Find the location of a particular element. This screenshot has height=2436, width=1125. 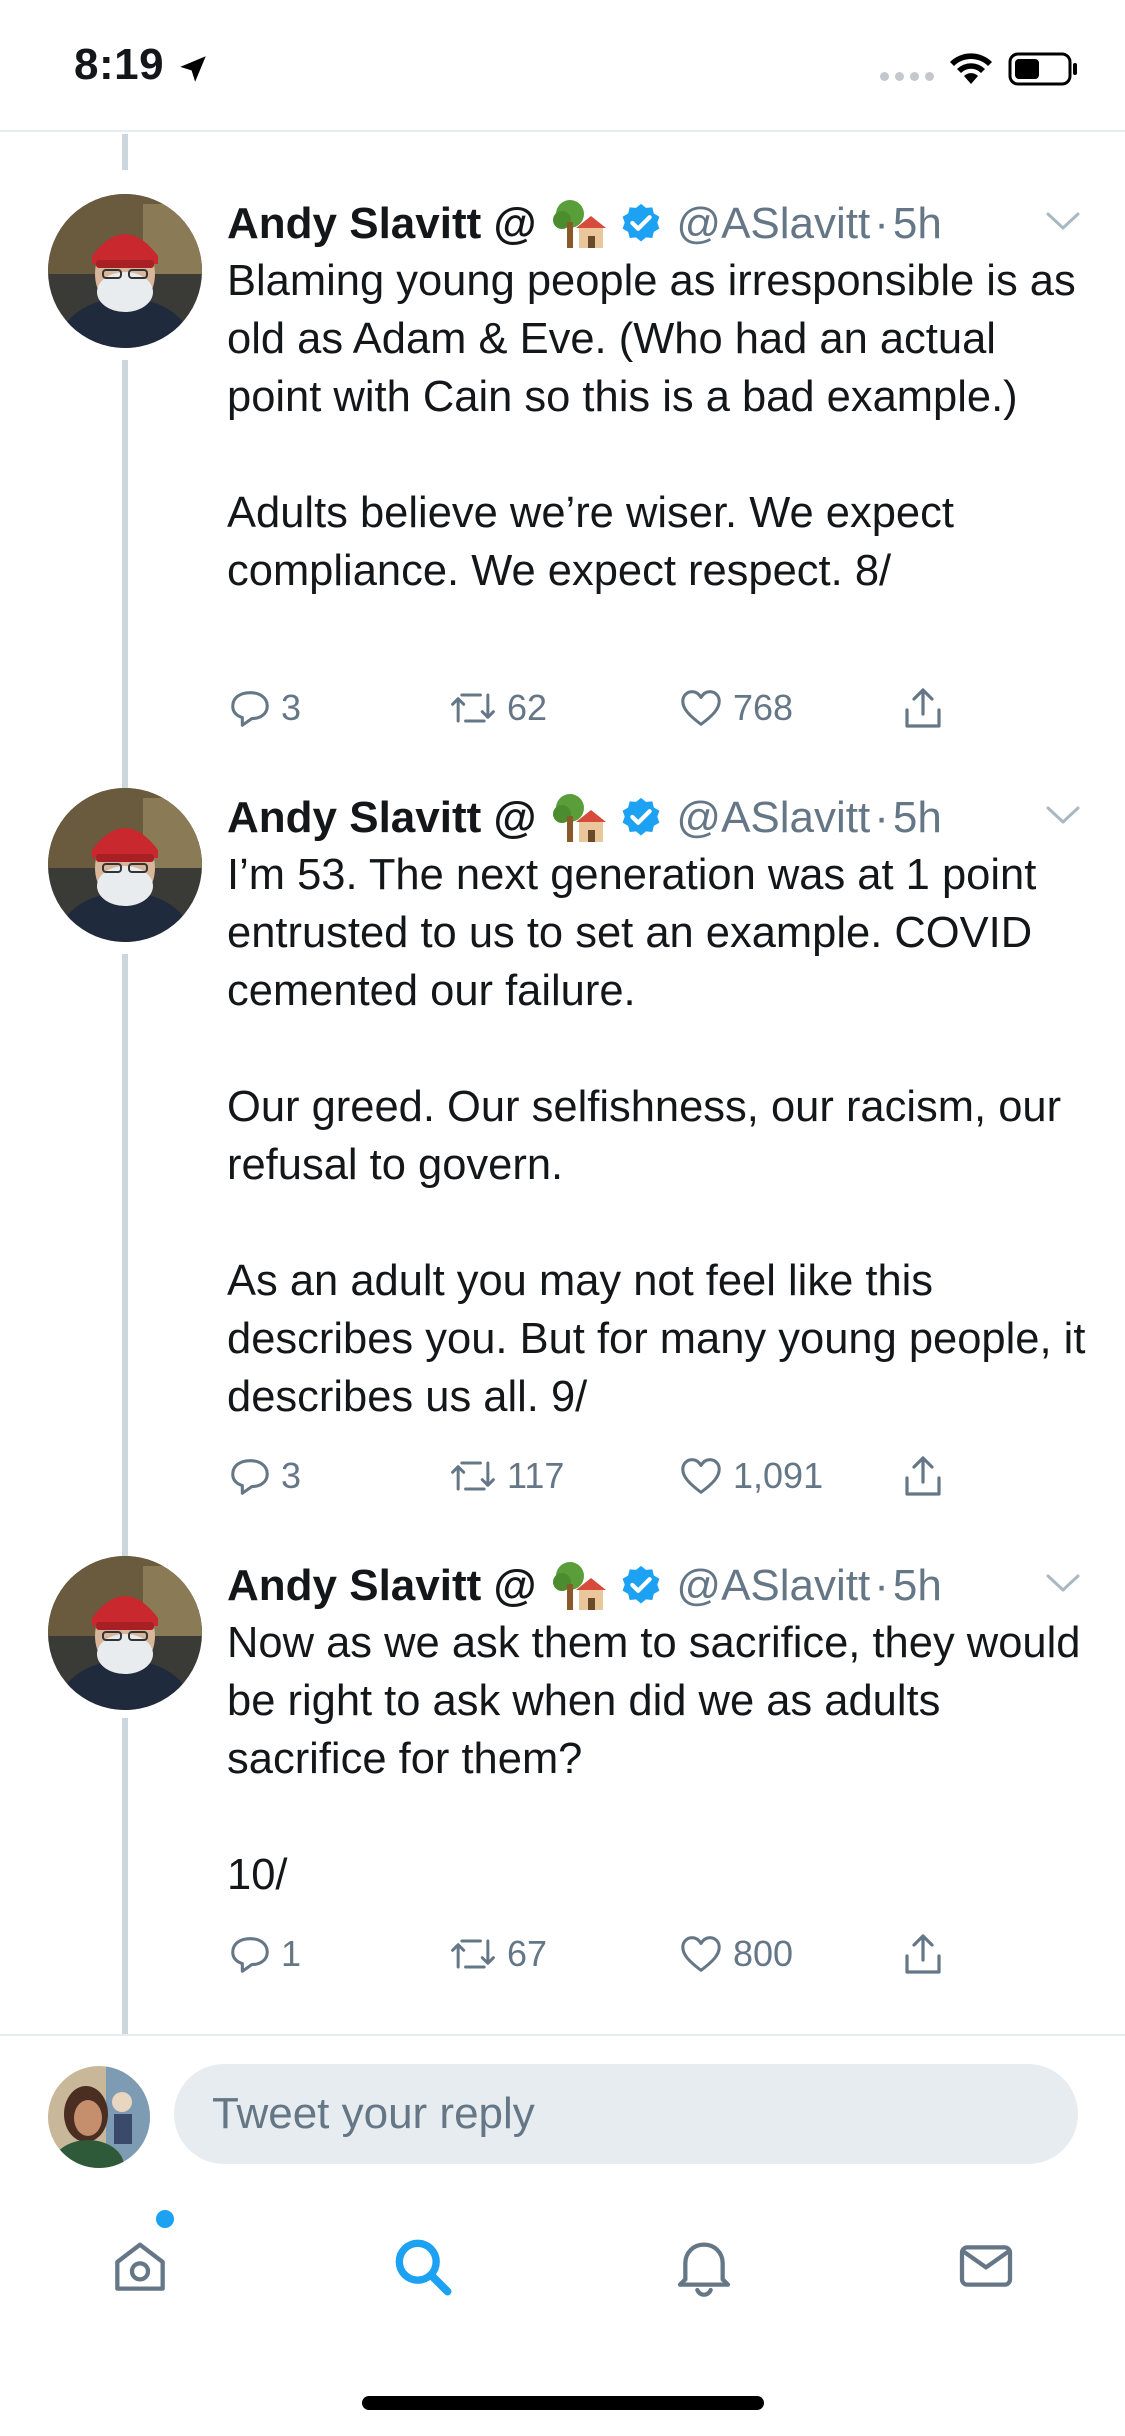

cellular-signal-icon is located at coordinates (907, 76).